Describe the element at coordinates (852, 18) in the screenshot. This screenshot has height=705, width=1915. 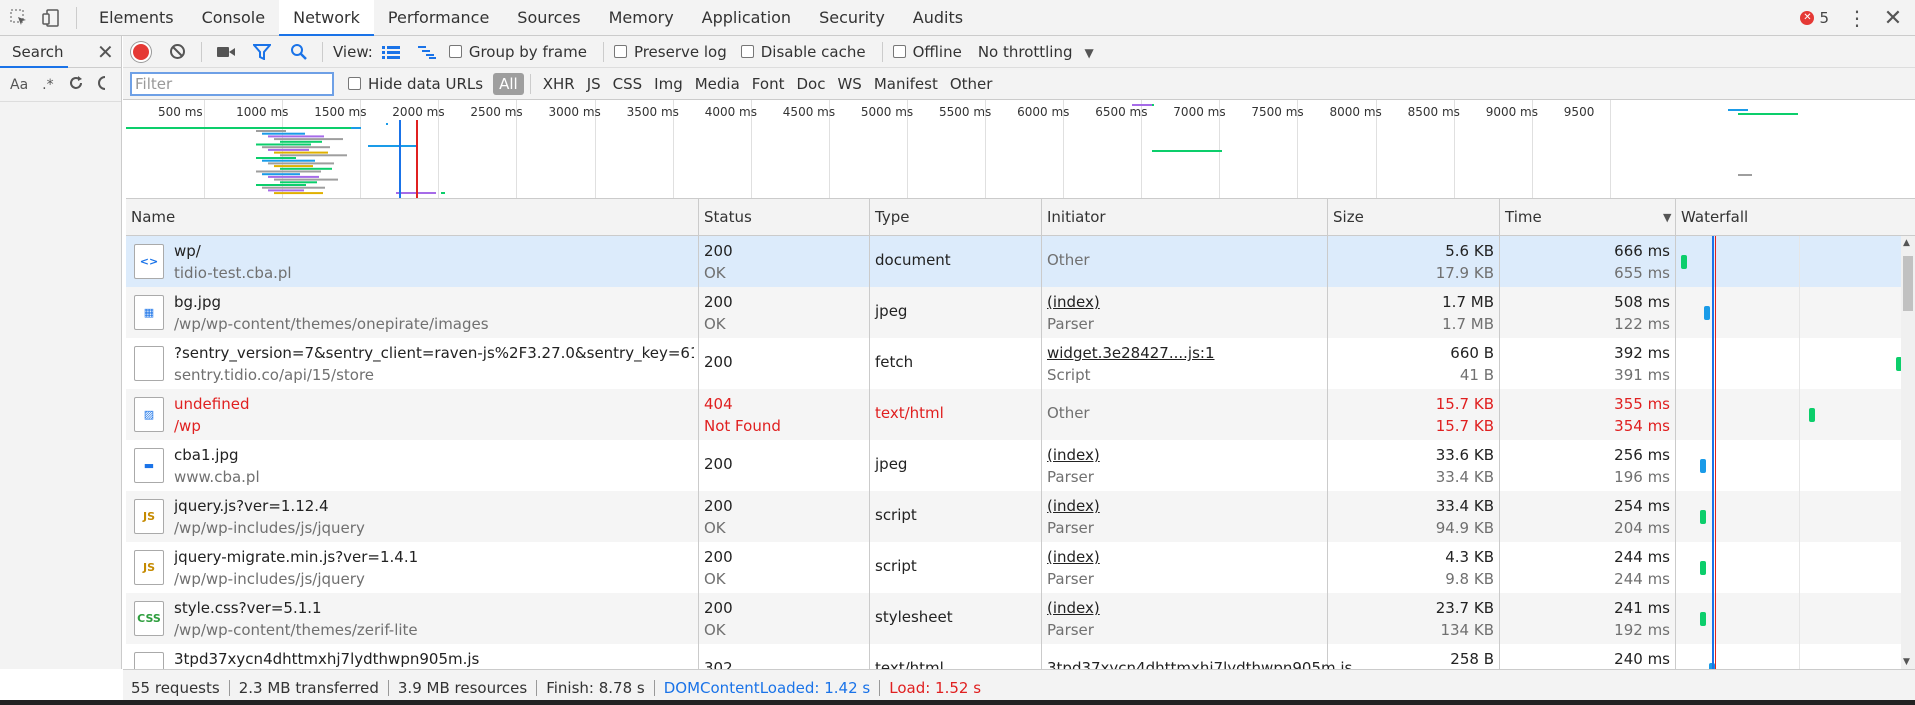
I see `tab-security: Security` at that location.